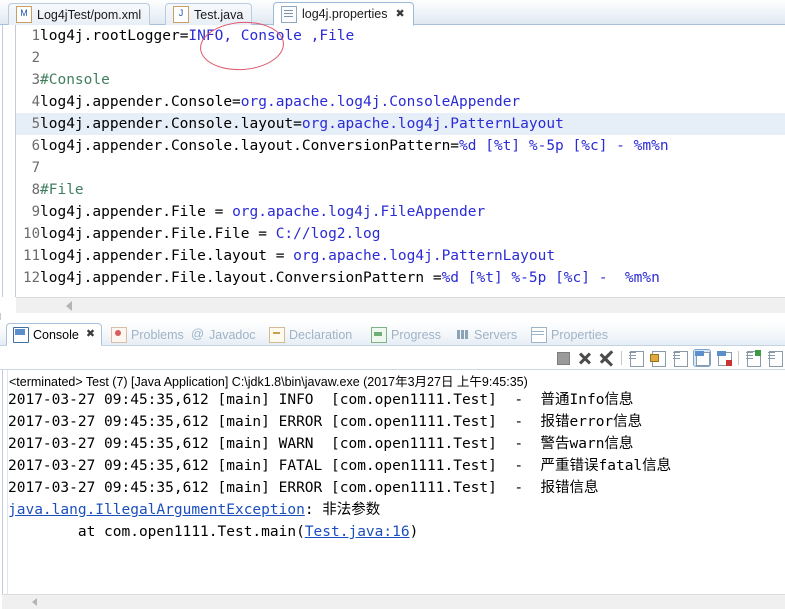  Describe the element at coordinates (35, 146) in the screenshot. I see `line-number: 6` at that location.